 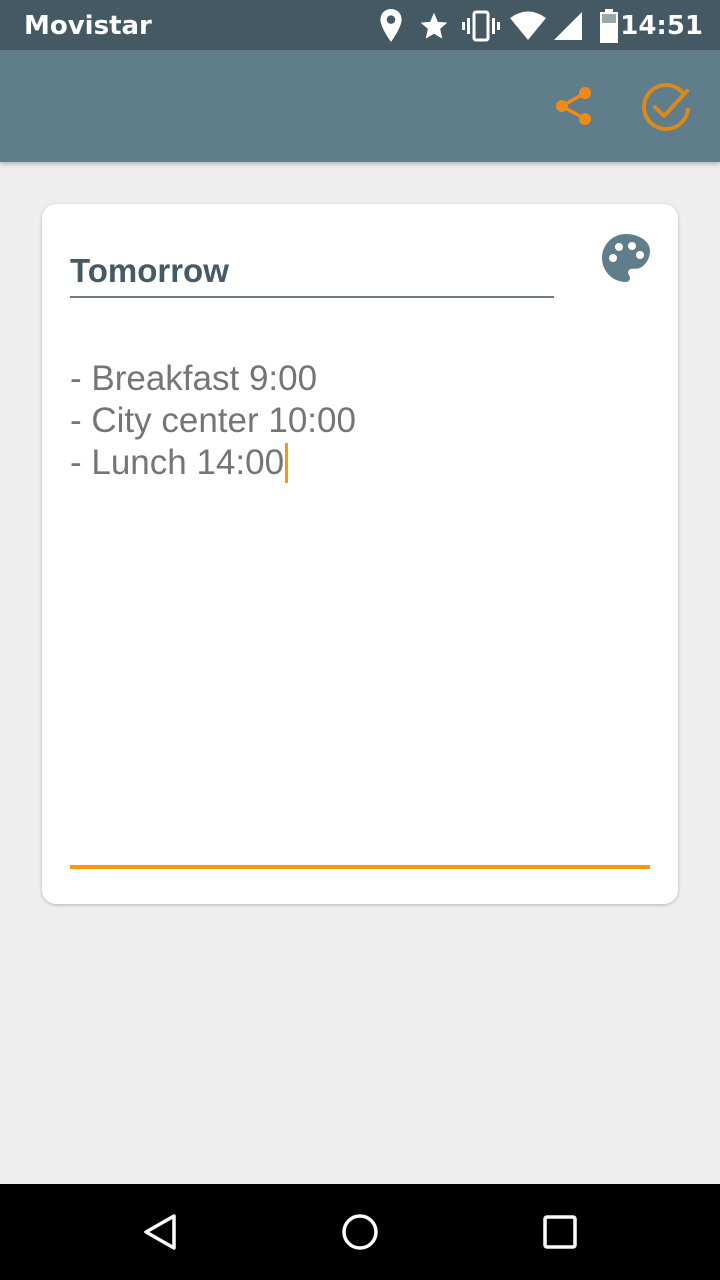 I want to click on share-icon, so click(x=573, y=106).